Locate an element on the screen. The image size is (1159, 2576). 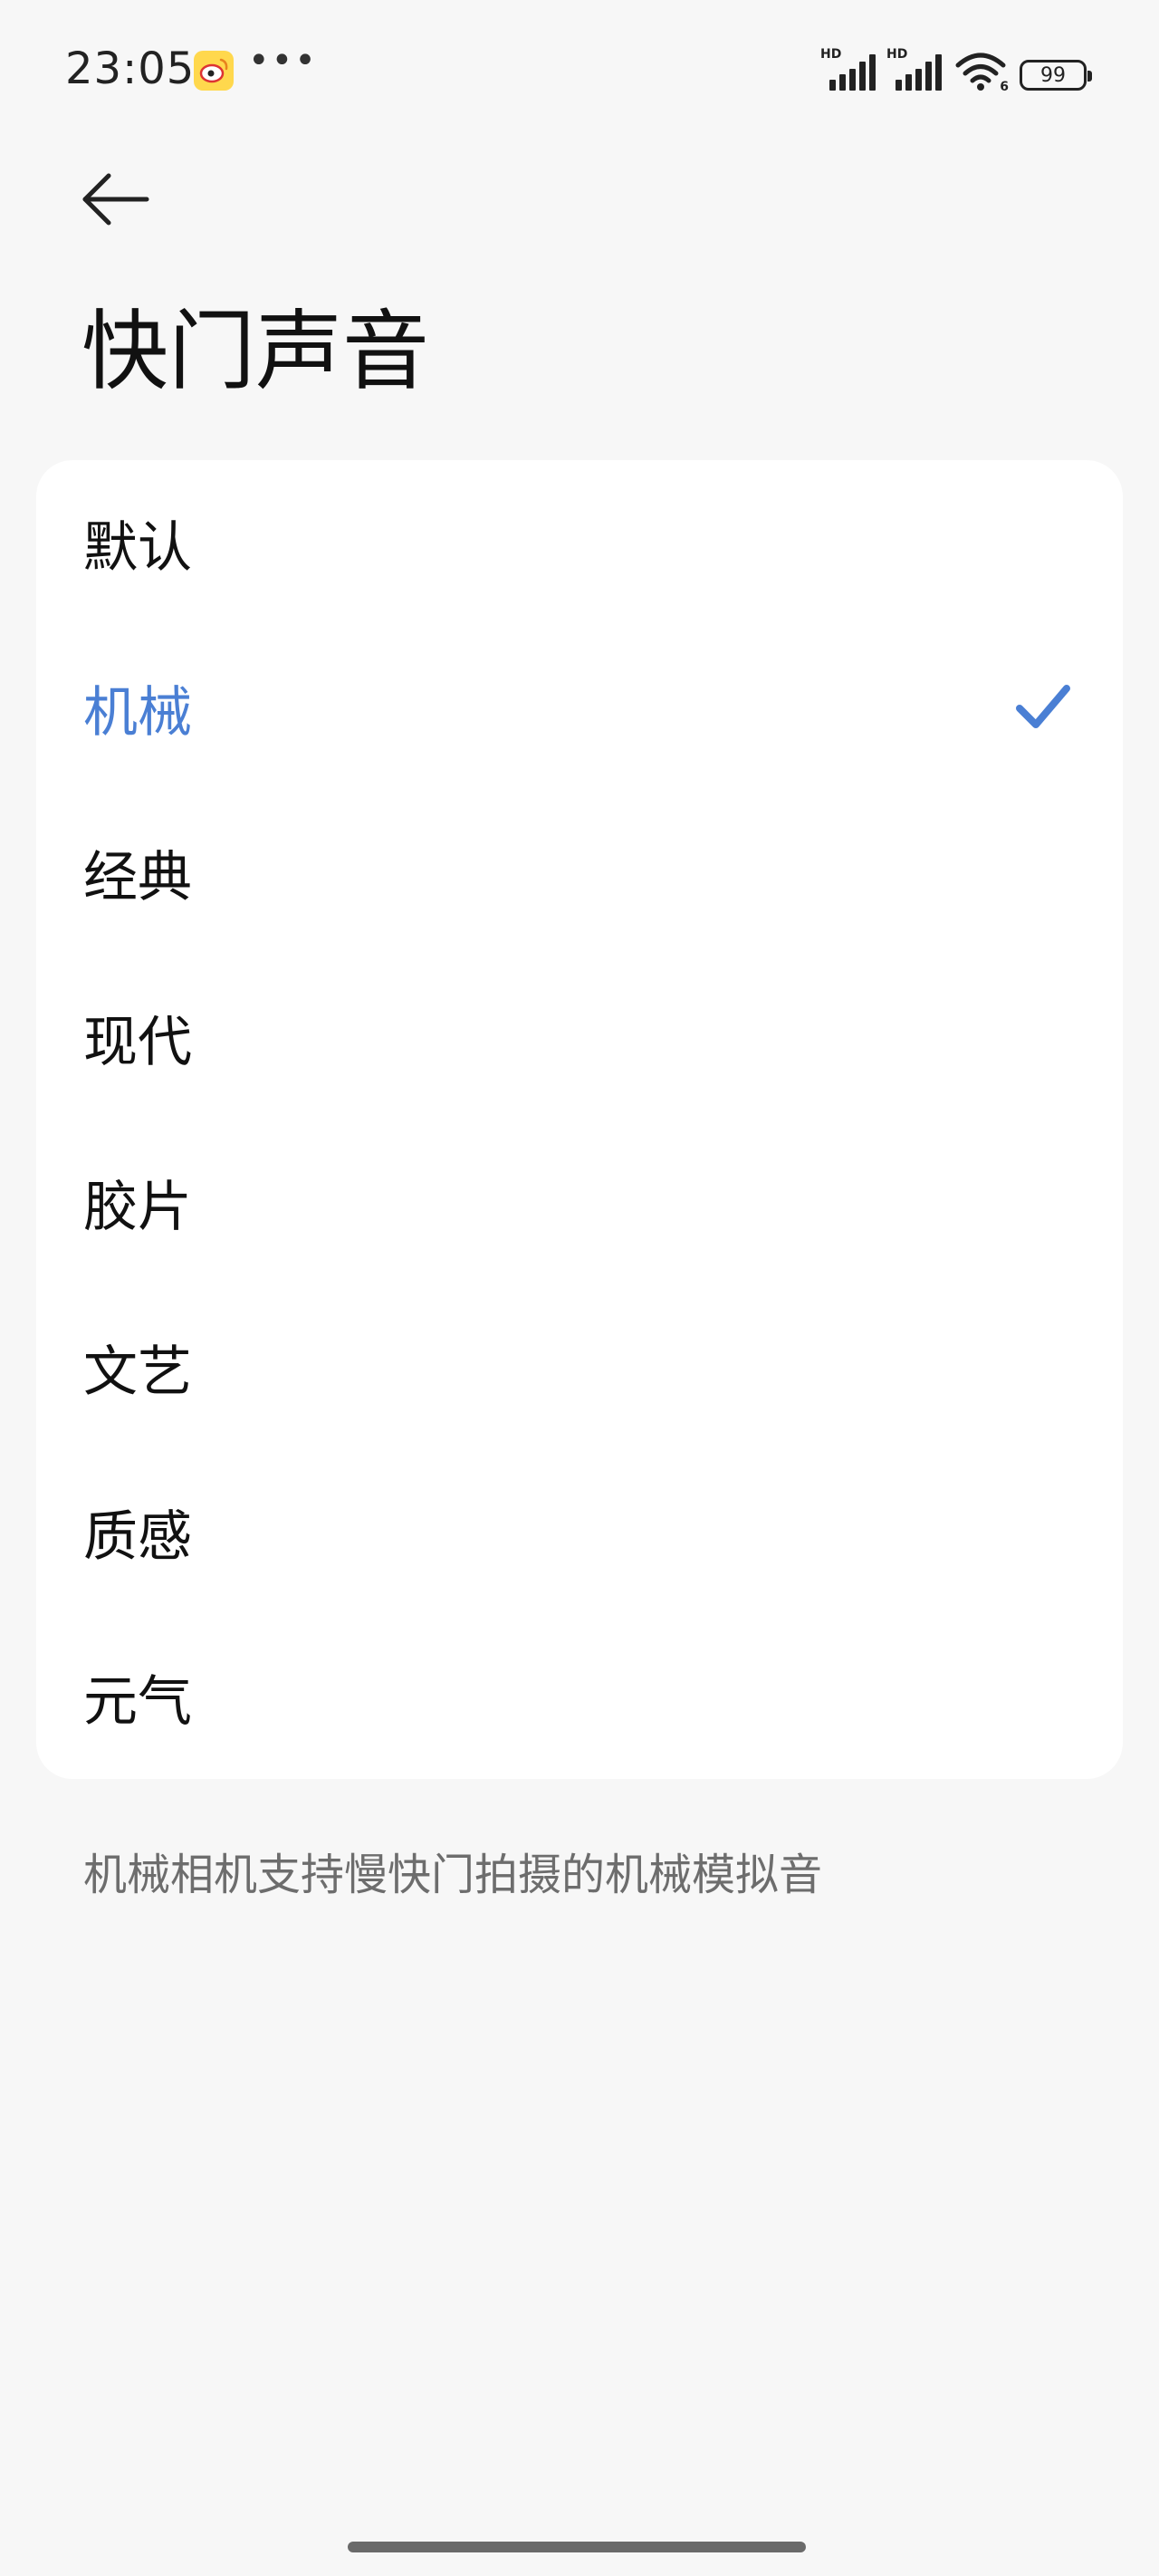
option-label: 经典 is located at coordinates (138, 877).